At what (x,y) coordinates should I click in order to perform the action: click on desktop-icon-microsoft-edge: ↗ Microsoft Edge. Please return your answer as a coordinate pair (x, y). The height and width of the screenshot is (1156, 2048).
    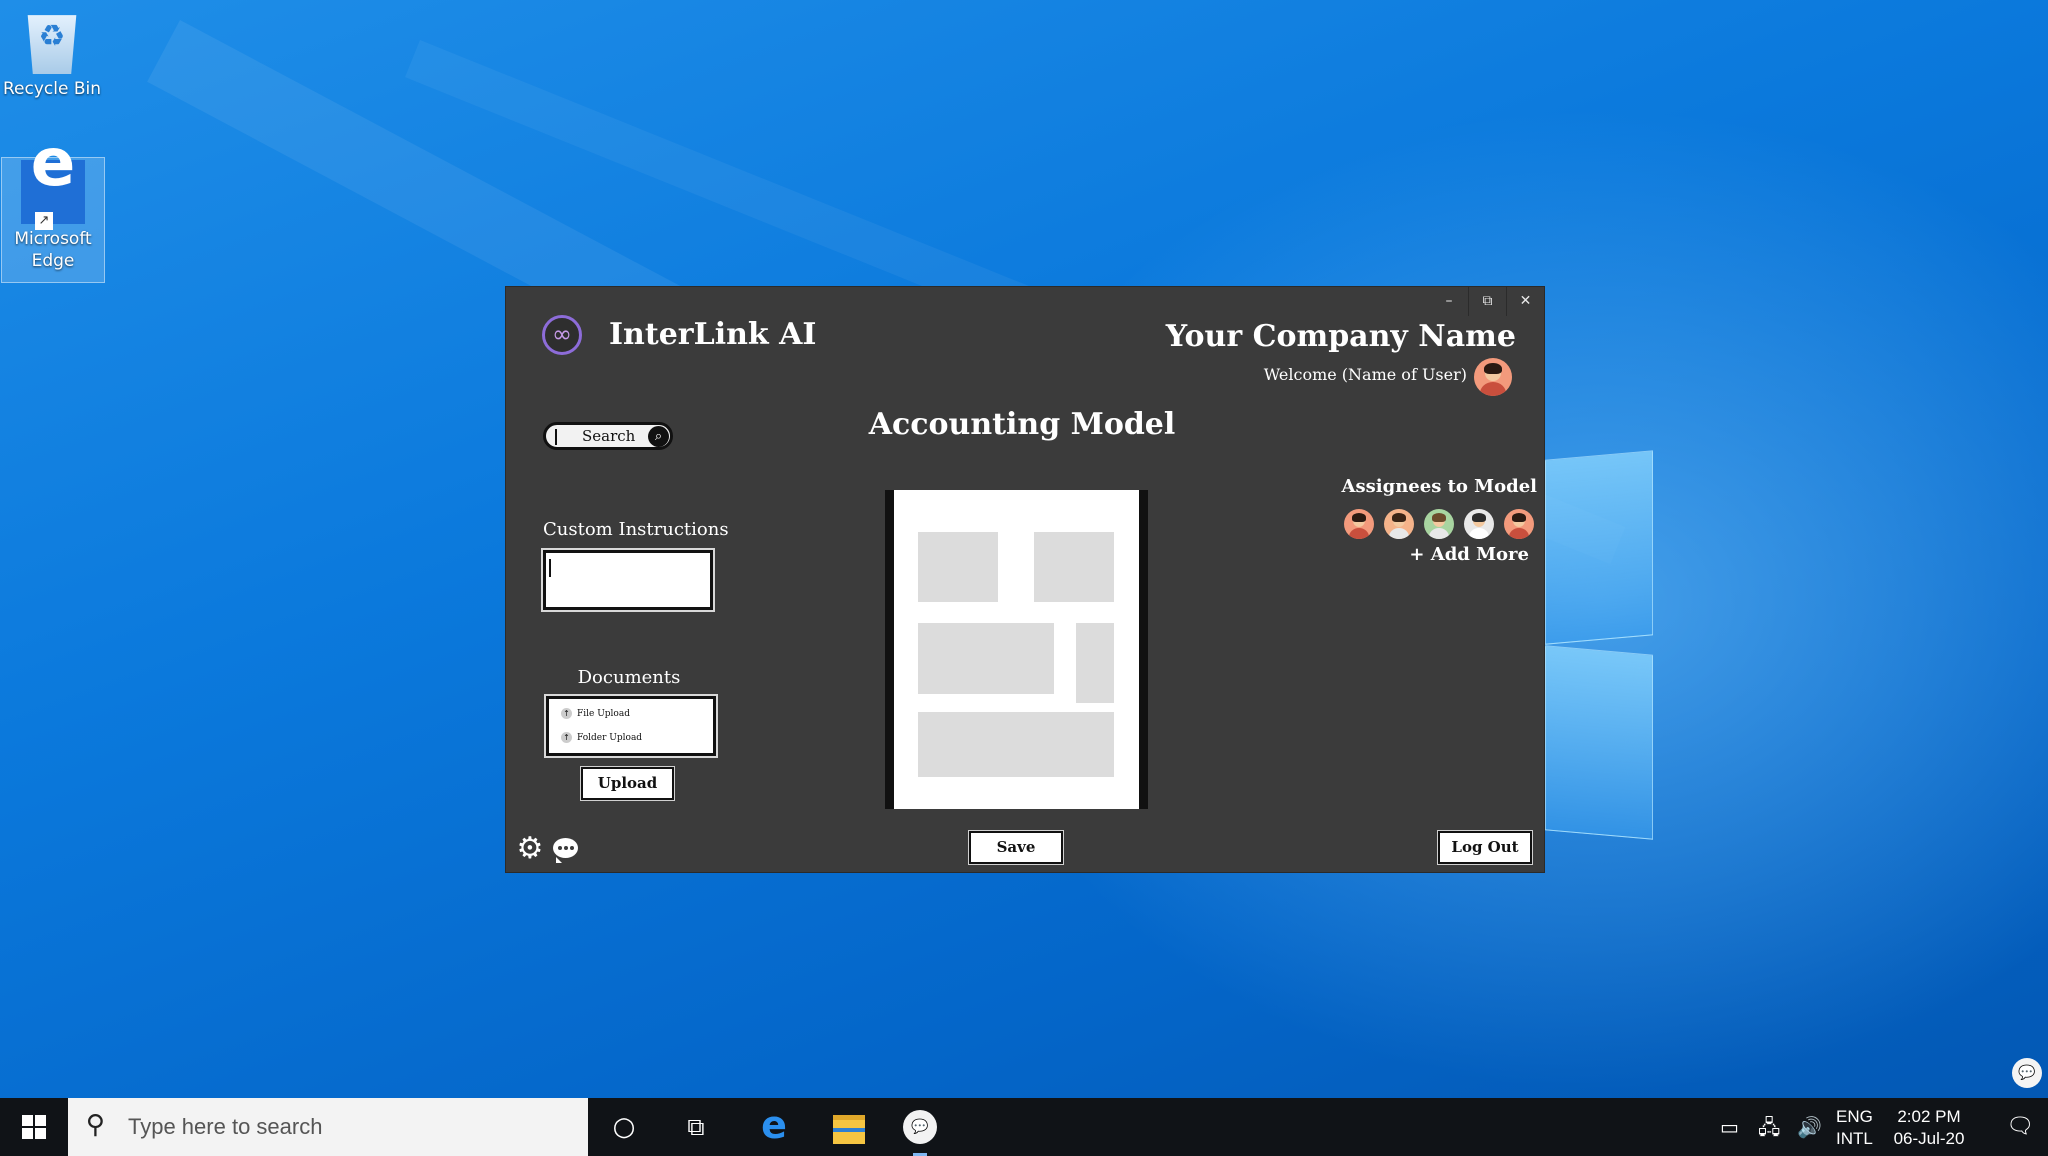
    Looking at the image, I should click on (53, 217).